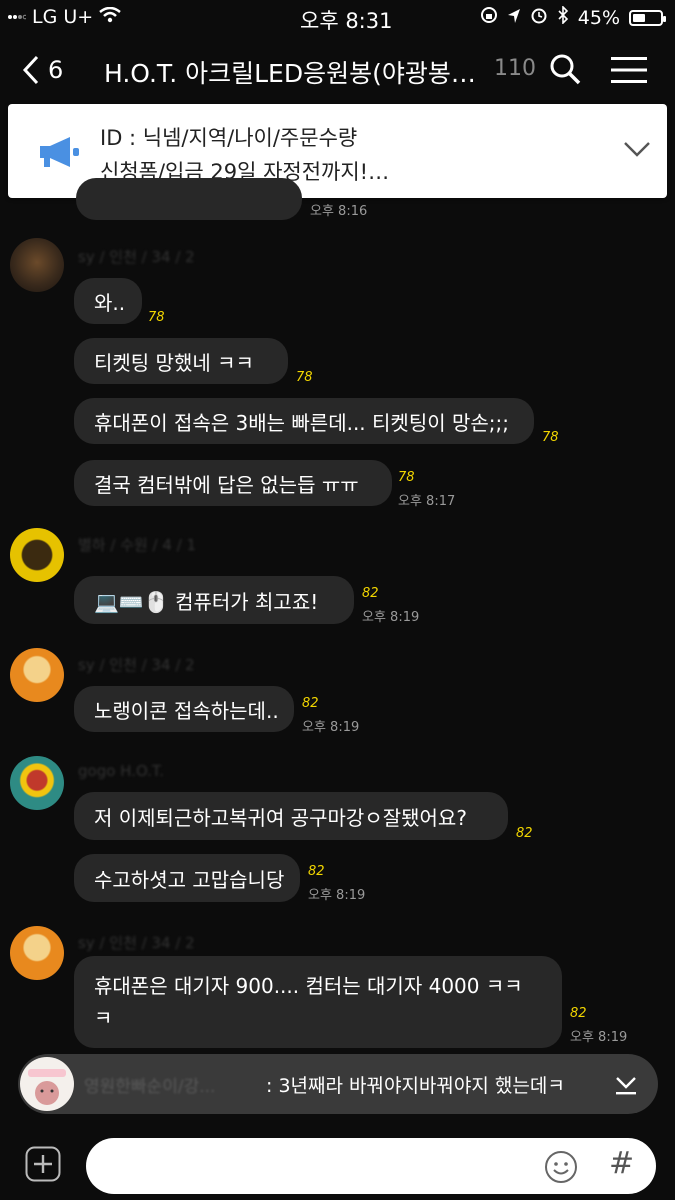 The image size is (675, 1200). I want to click on message-bubble: 와.., so click(108, 301).